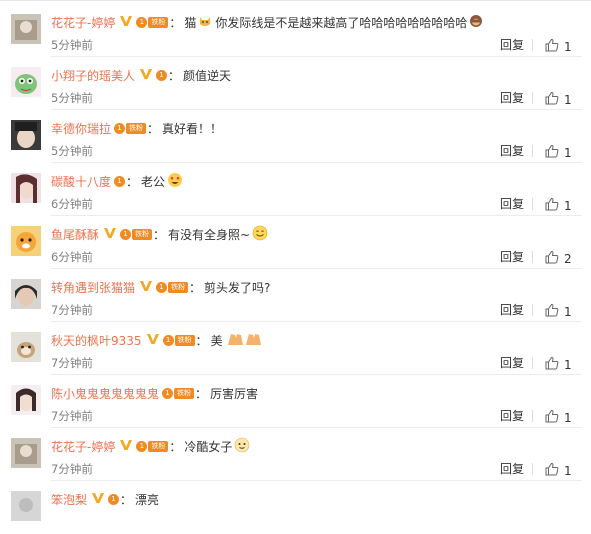 This screenshot has height=534, width=591. I want to click on comment-time: 6分钟前, so click(72, 257).